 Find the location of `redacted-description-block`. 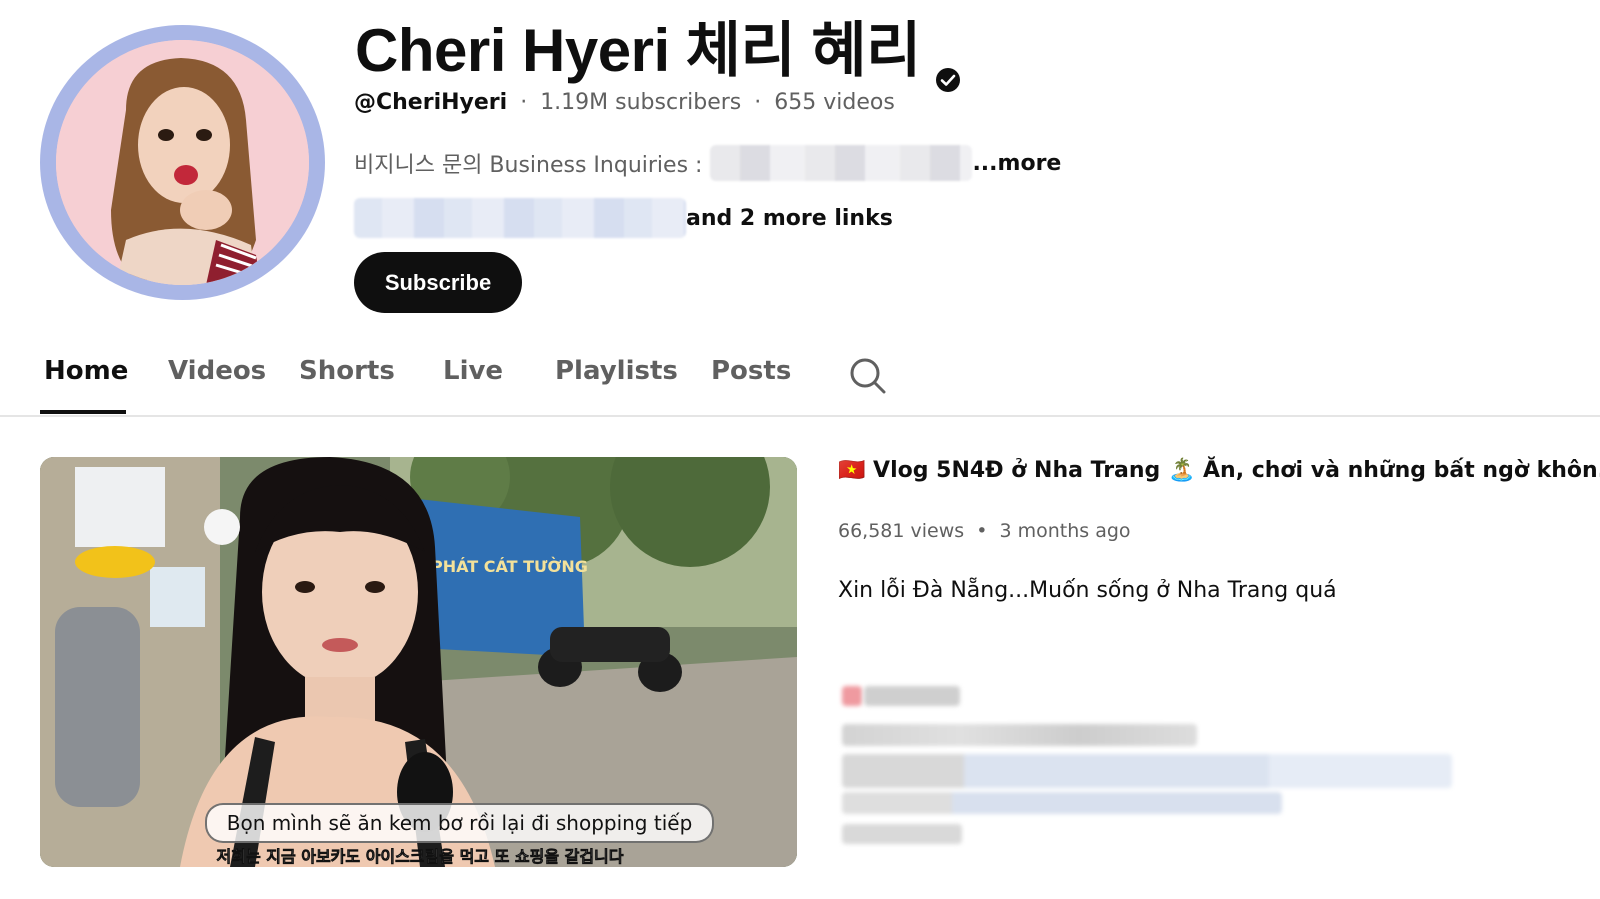

redacted-description-block is located at coordinates (1136, 767).